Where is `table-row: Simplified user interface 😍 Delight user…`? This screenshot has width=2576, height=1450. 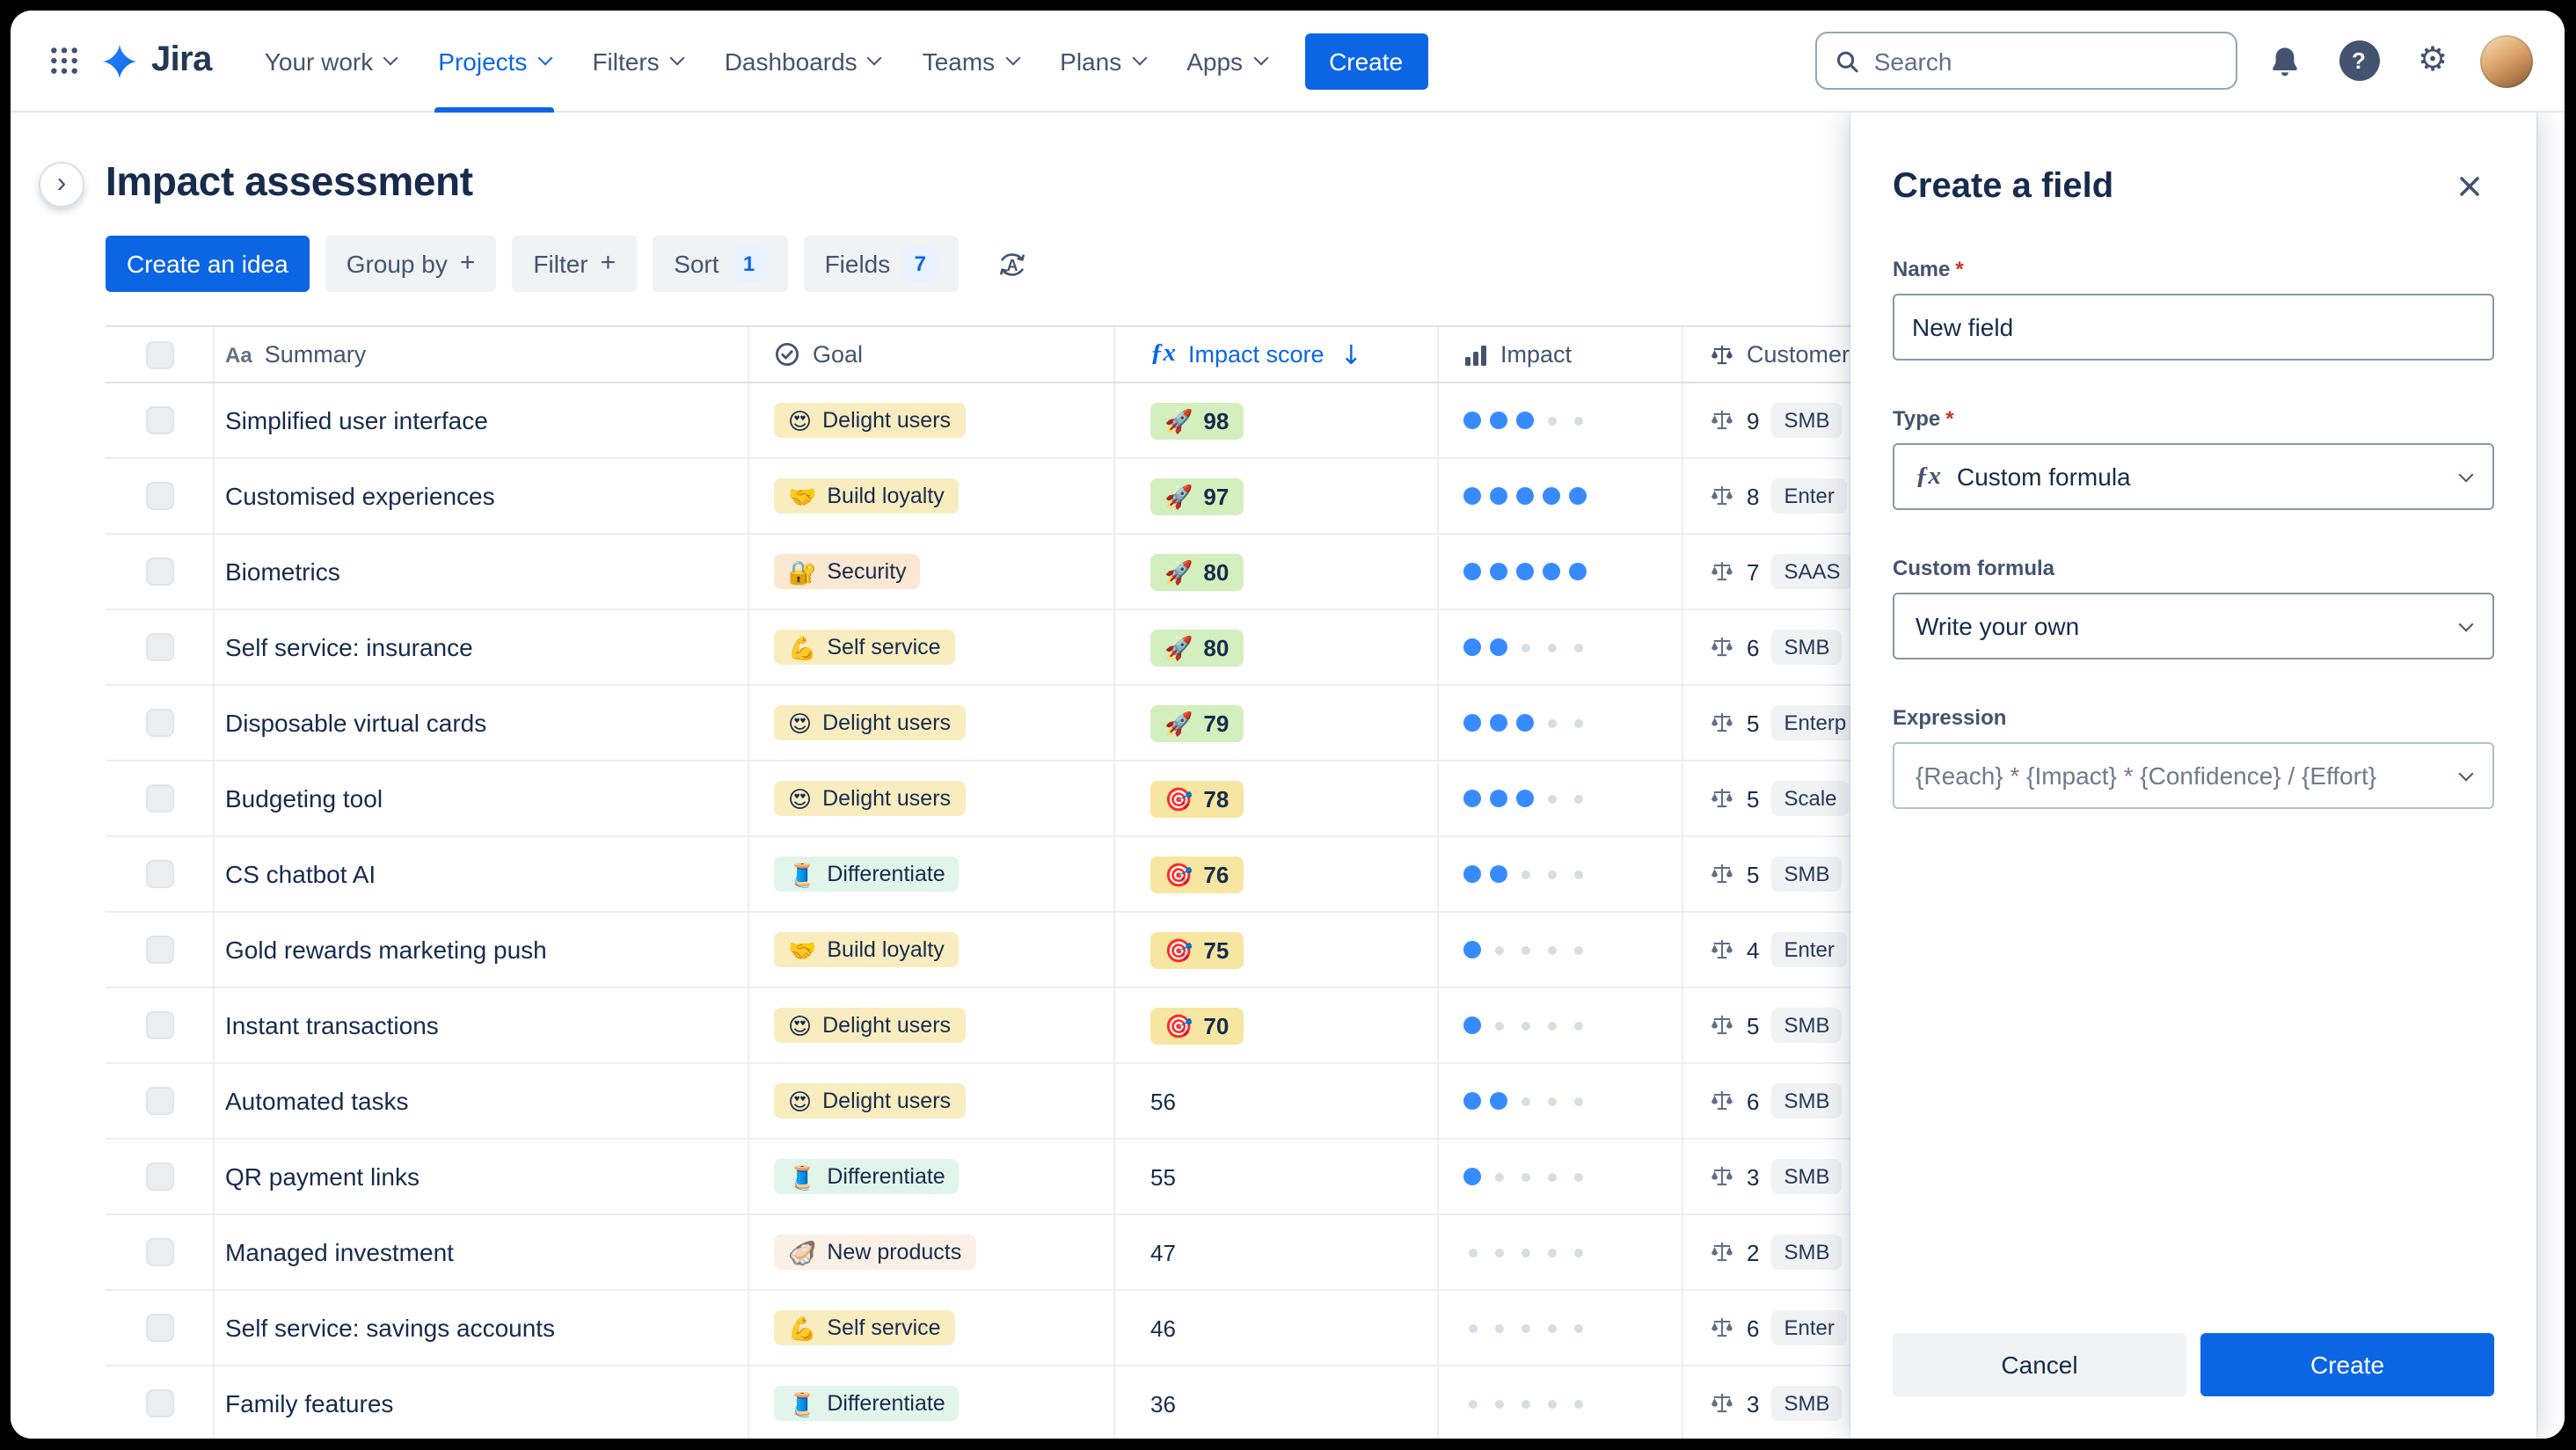
table-row: Simplified user interface 😍 Delight user… is located at coordinates (1105, 421).